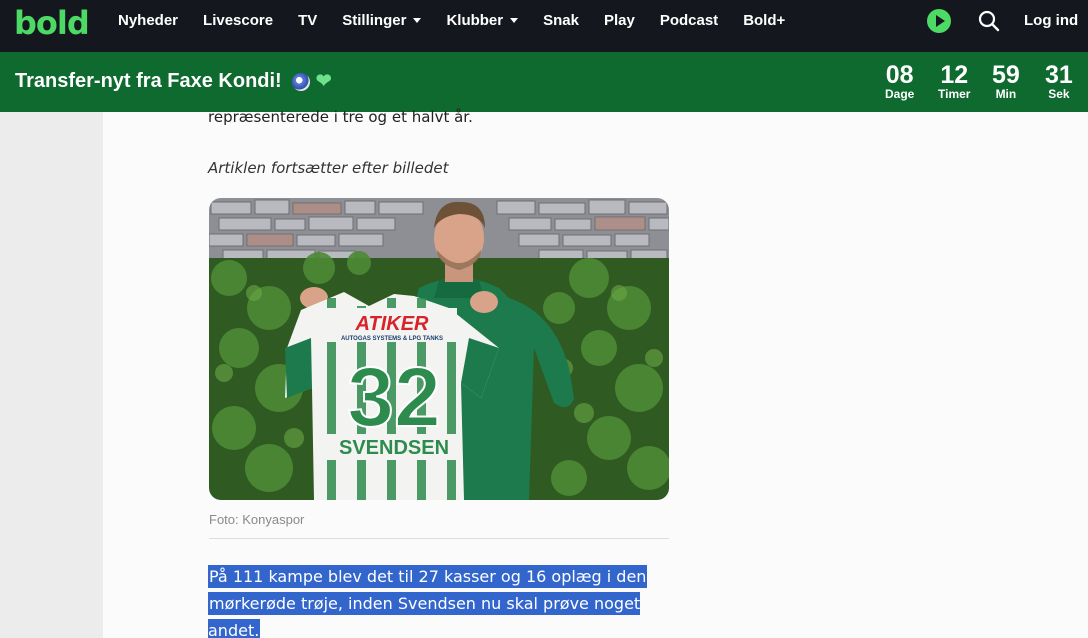  What do you see at coordinates (482, 20) in the screenshot?
I see `nav-item-klubber: Klubber` at bounding box center [482, 20].